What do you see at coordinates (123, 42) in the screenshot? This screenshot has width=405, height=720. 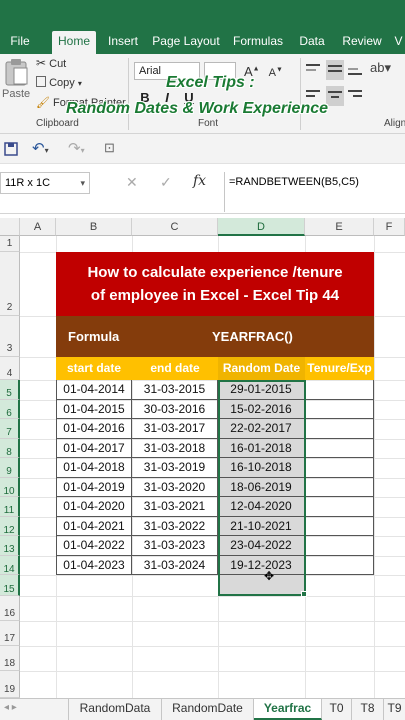 I see `tab-insert: Insert` at bounding box center [123, 42].